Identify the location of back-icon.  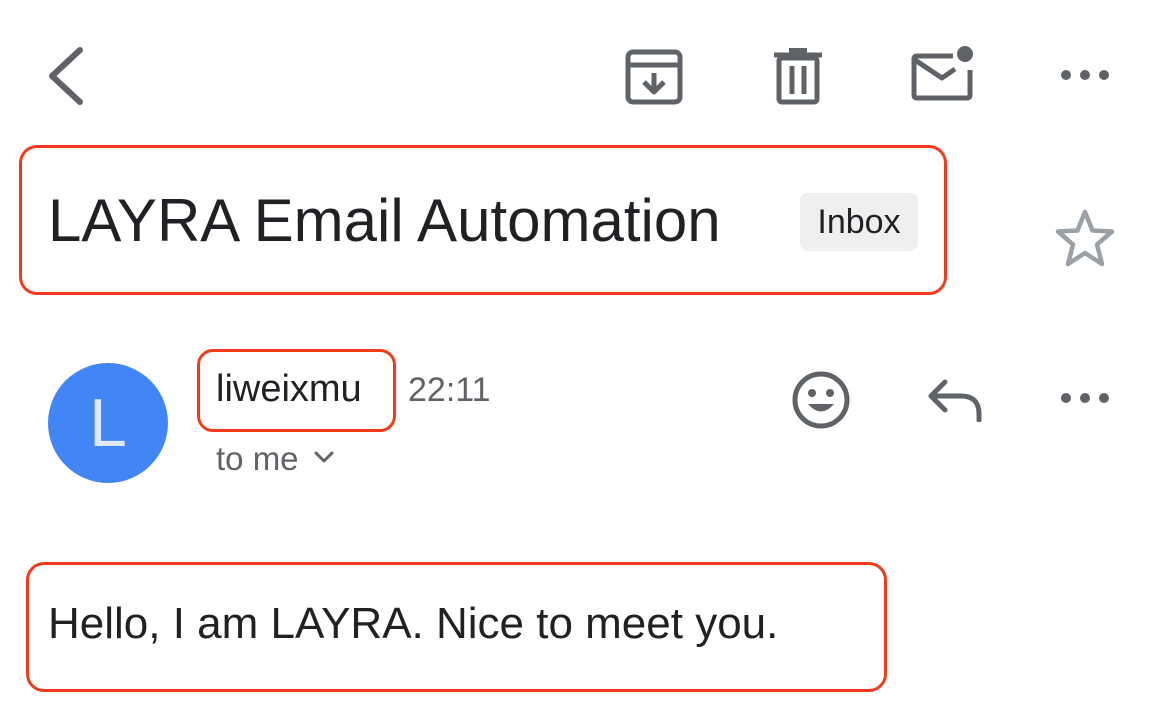
(64, 76).